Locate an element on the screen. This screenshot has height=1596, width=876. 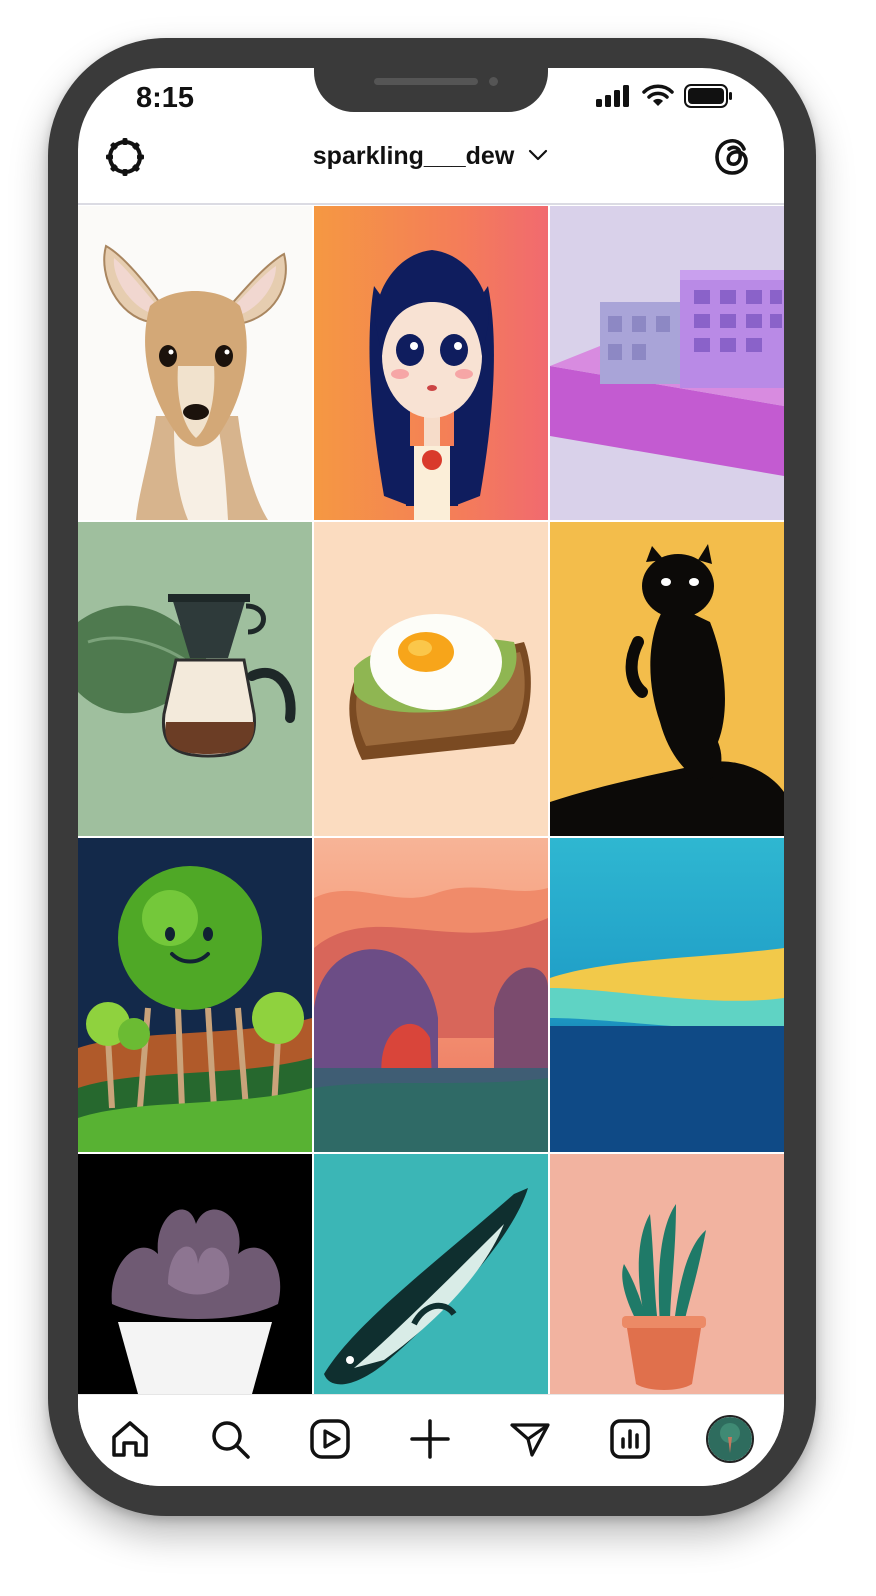
profile-header: sparkling___dew is located at coordinates (431, 187).